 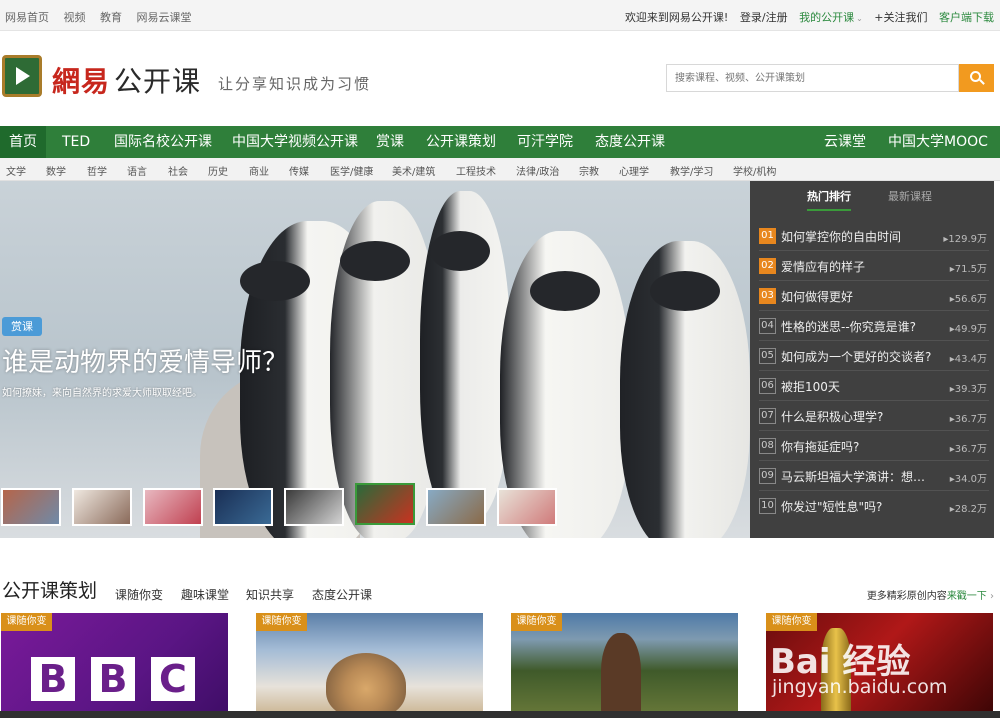 What do you see at coordinates (114, 665) in the screenshot?
I see `course-card: 课随你变 B B C` at bounding box center [114, 665].